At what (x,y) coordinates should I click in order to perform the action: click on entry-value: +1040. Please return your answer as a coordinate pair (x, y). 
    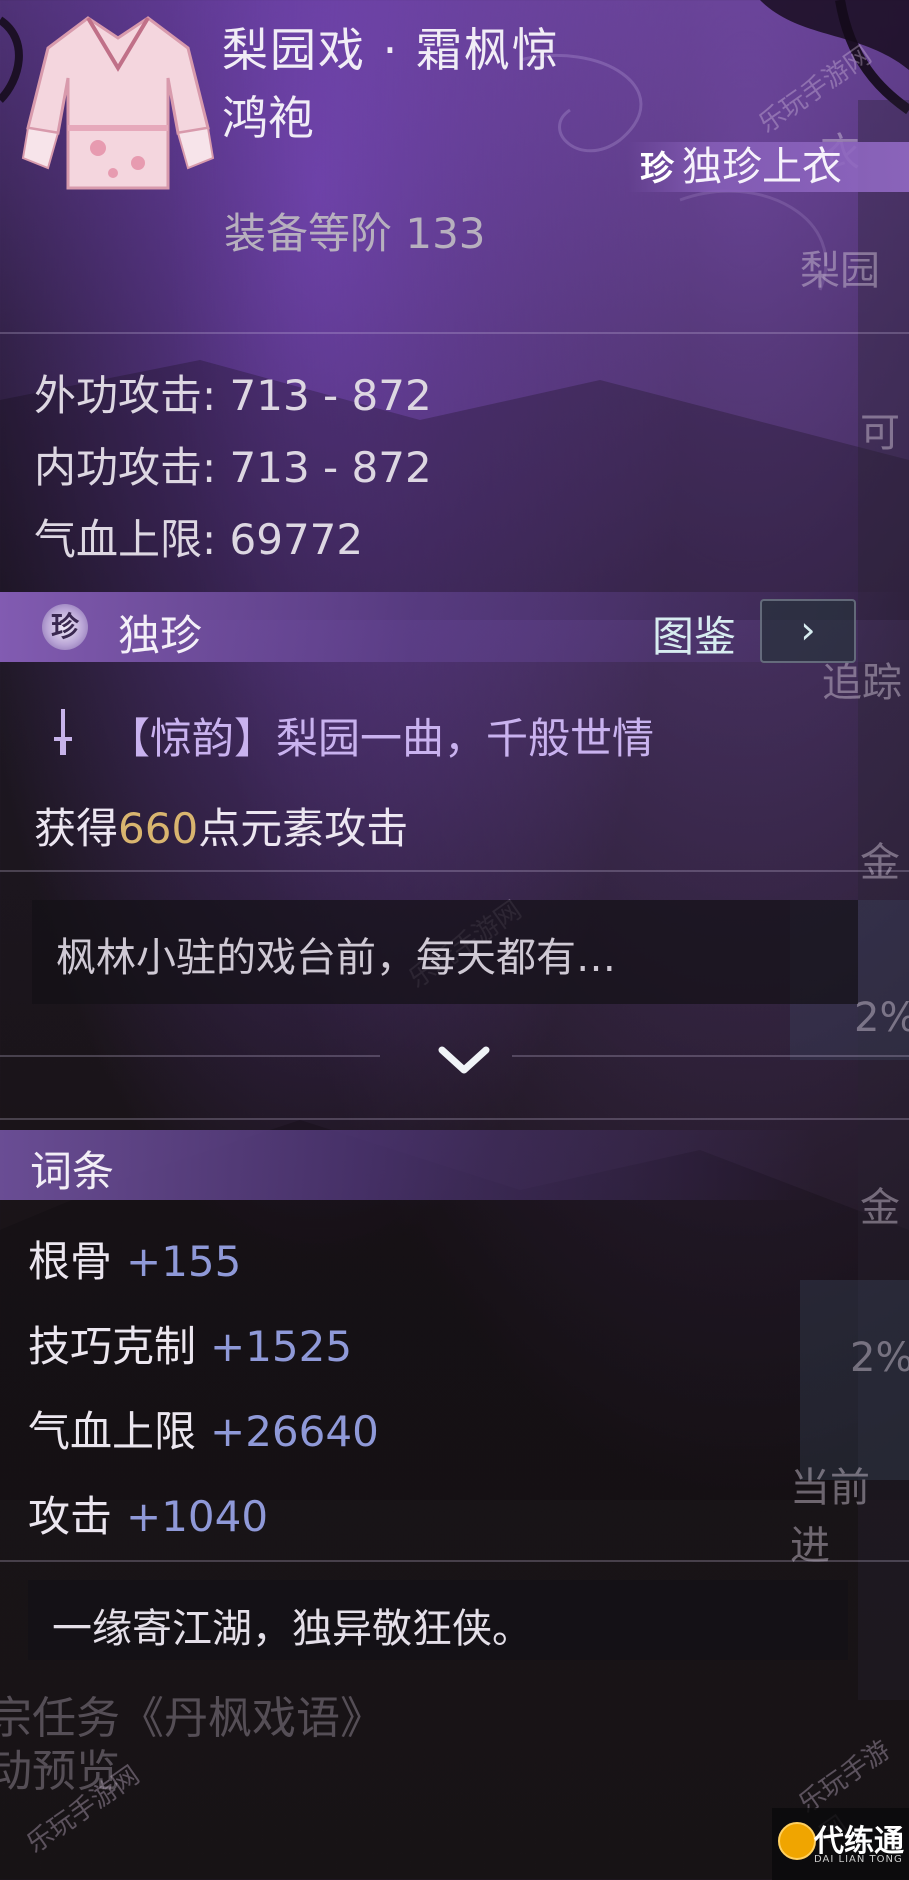
    Looking at the image, I should click on (197, 1516).